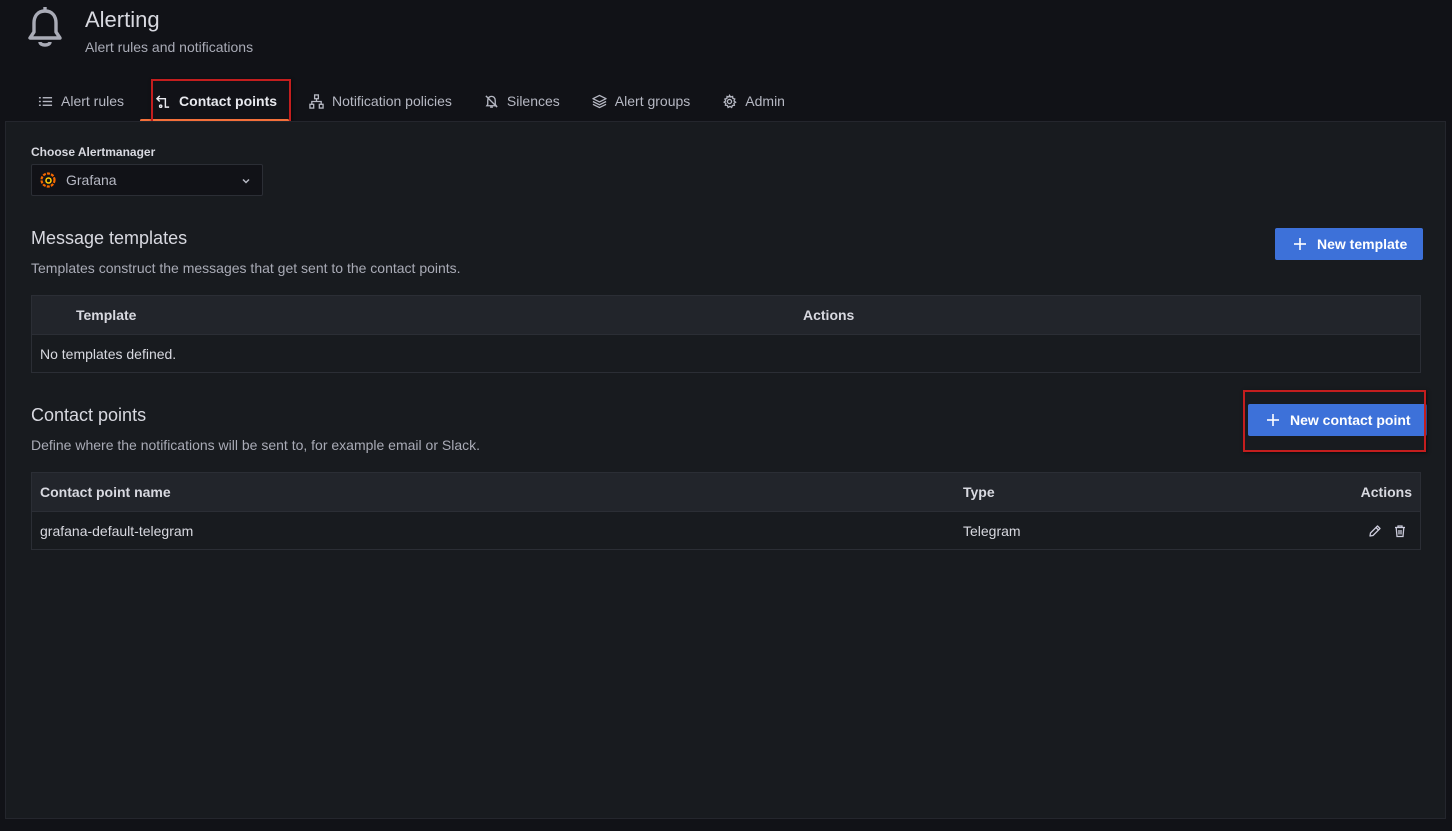  What do you see at coordinates (93, 101) in the screenshot?
I see `tab-label: Alert rules` at bounding box center [93, 101].